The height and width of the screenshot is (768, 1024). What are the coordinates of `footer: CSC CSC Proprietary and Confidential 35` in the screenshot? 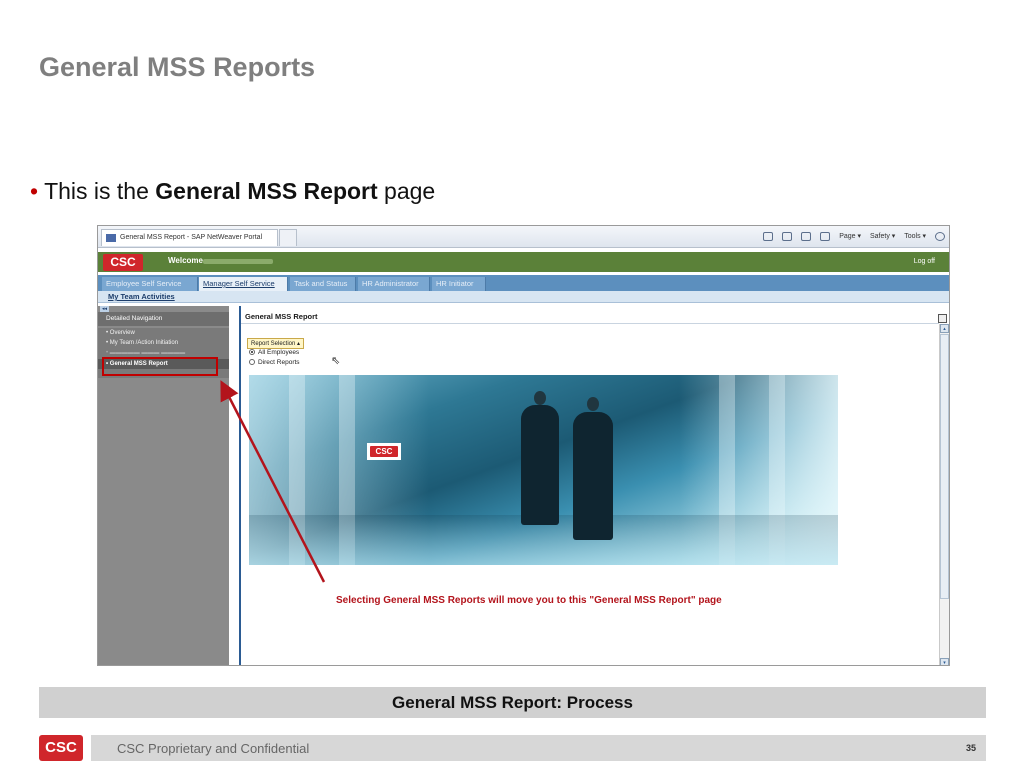 It's located at (512, 748).